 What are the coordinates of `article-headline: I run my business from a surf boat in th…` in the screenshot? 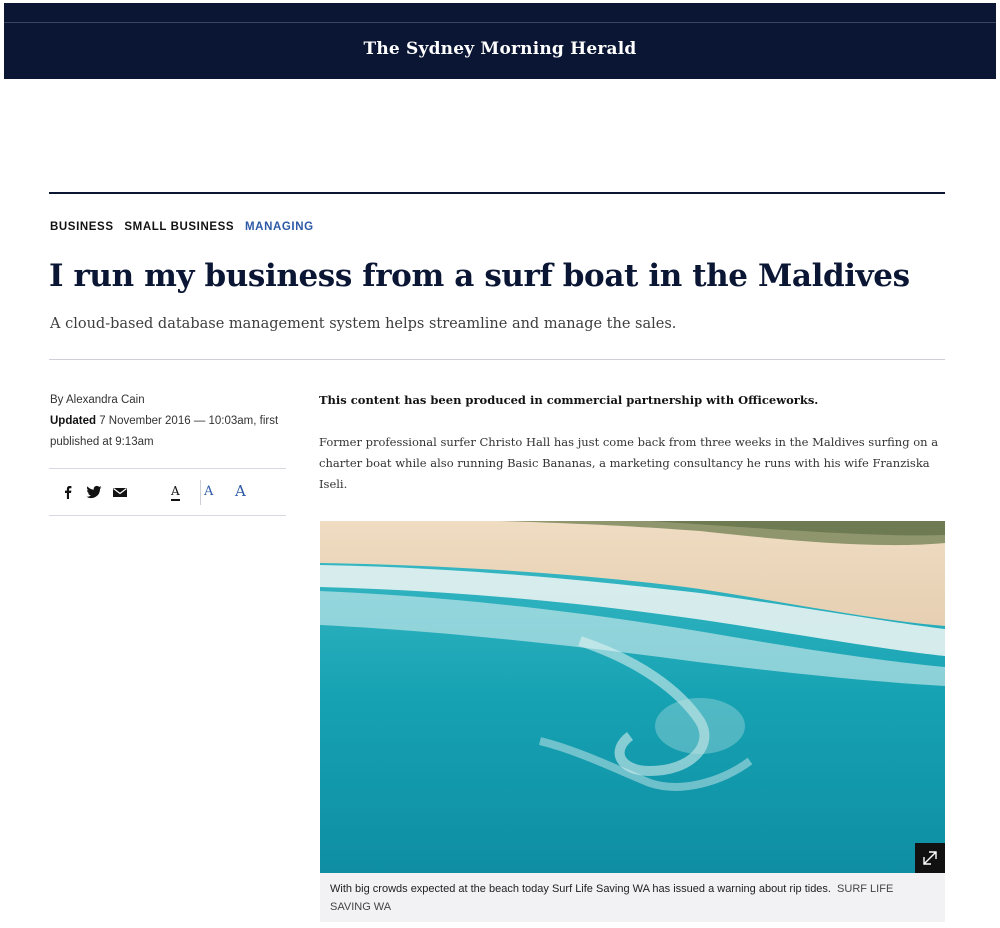 It's located at (479, 276).